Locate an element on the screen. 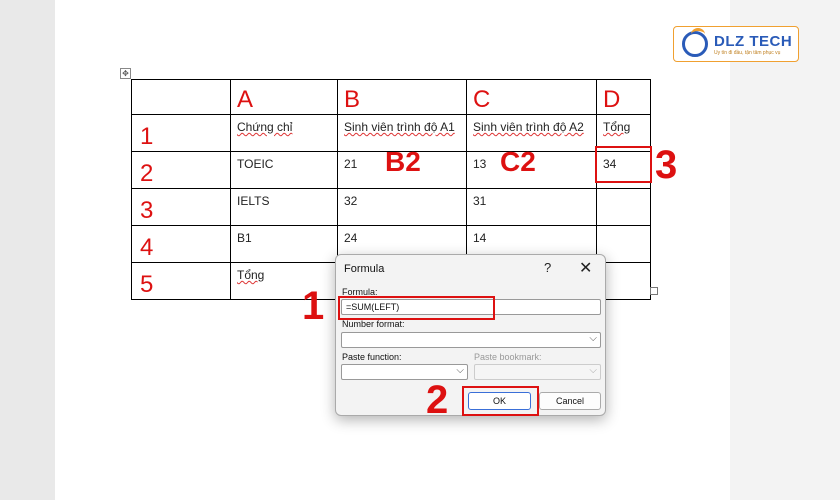 The height and width of the screenshot is (500, 840). table-cell: TOEIC is located at coordinates (284, 170).